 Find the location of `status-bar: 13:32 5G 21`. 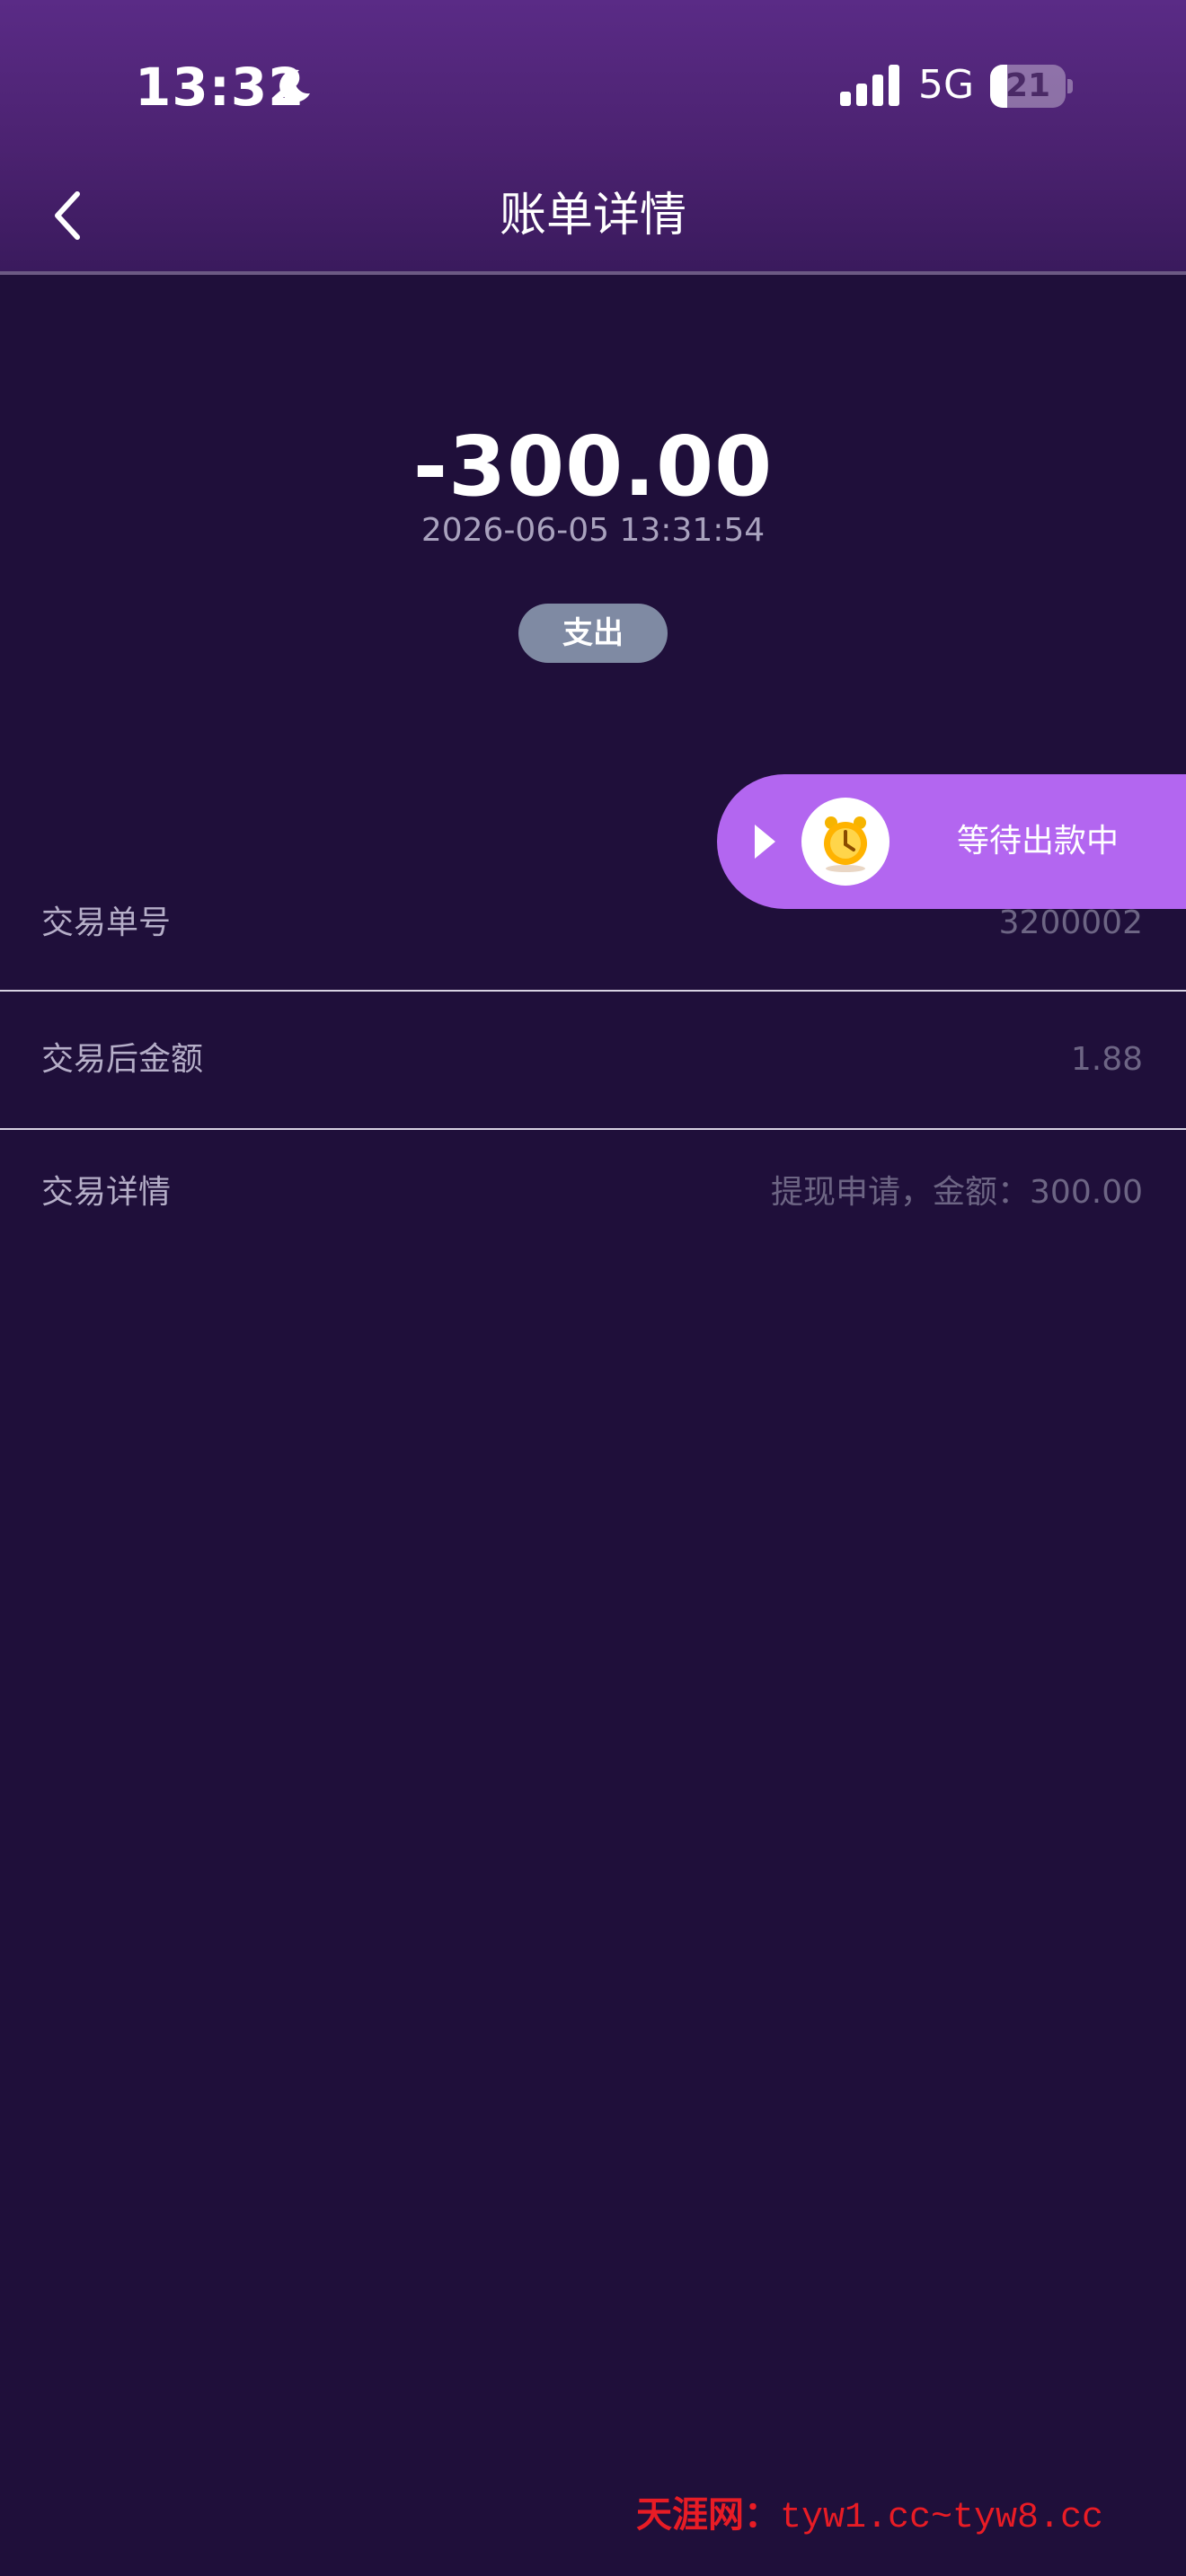

status-bar: 13:32 5G 21 is located at coordinates (593, 85).